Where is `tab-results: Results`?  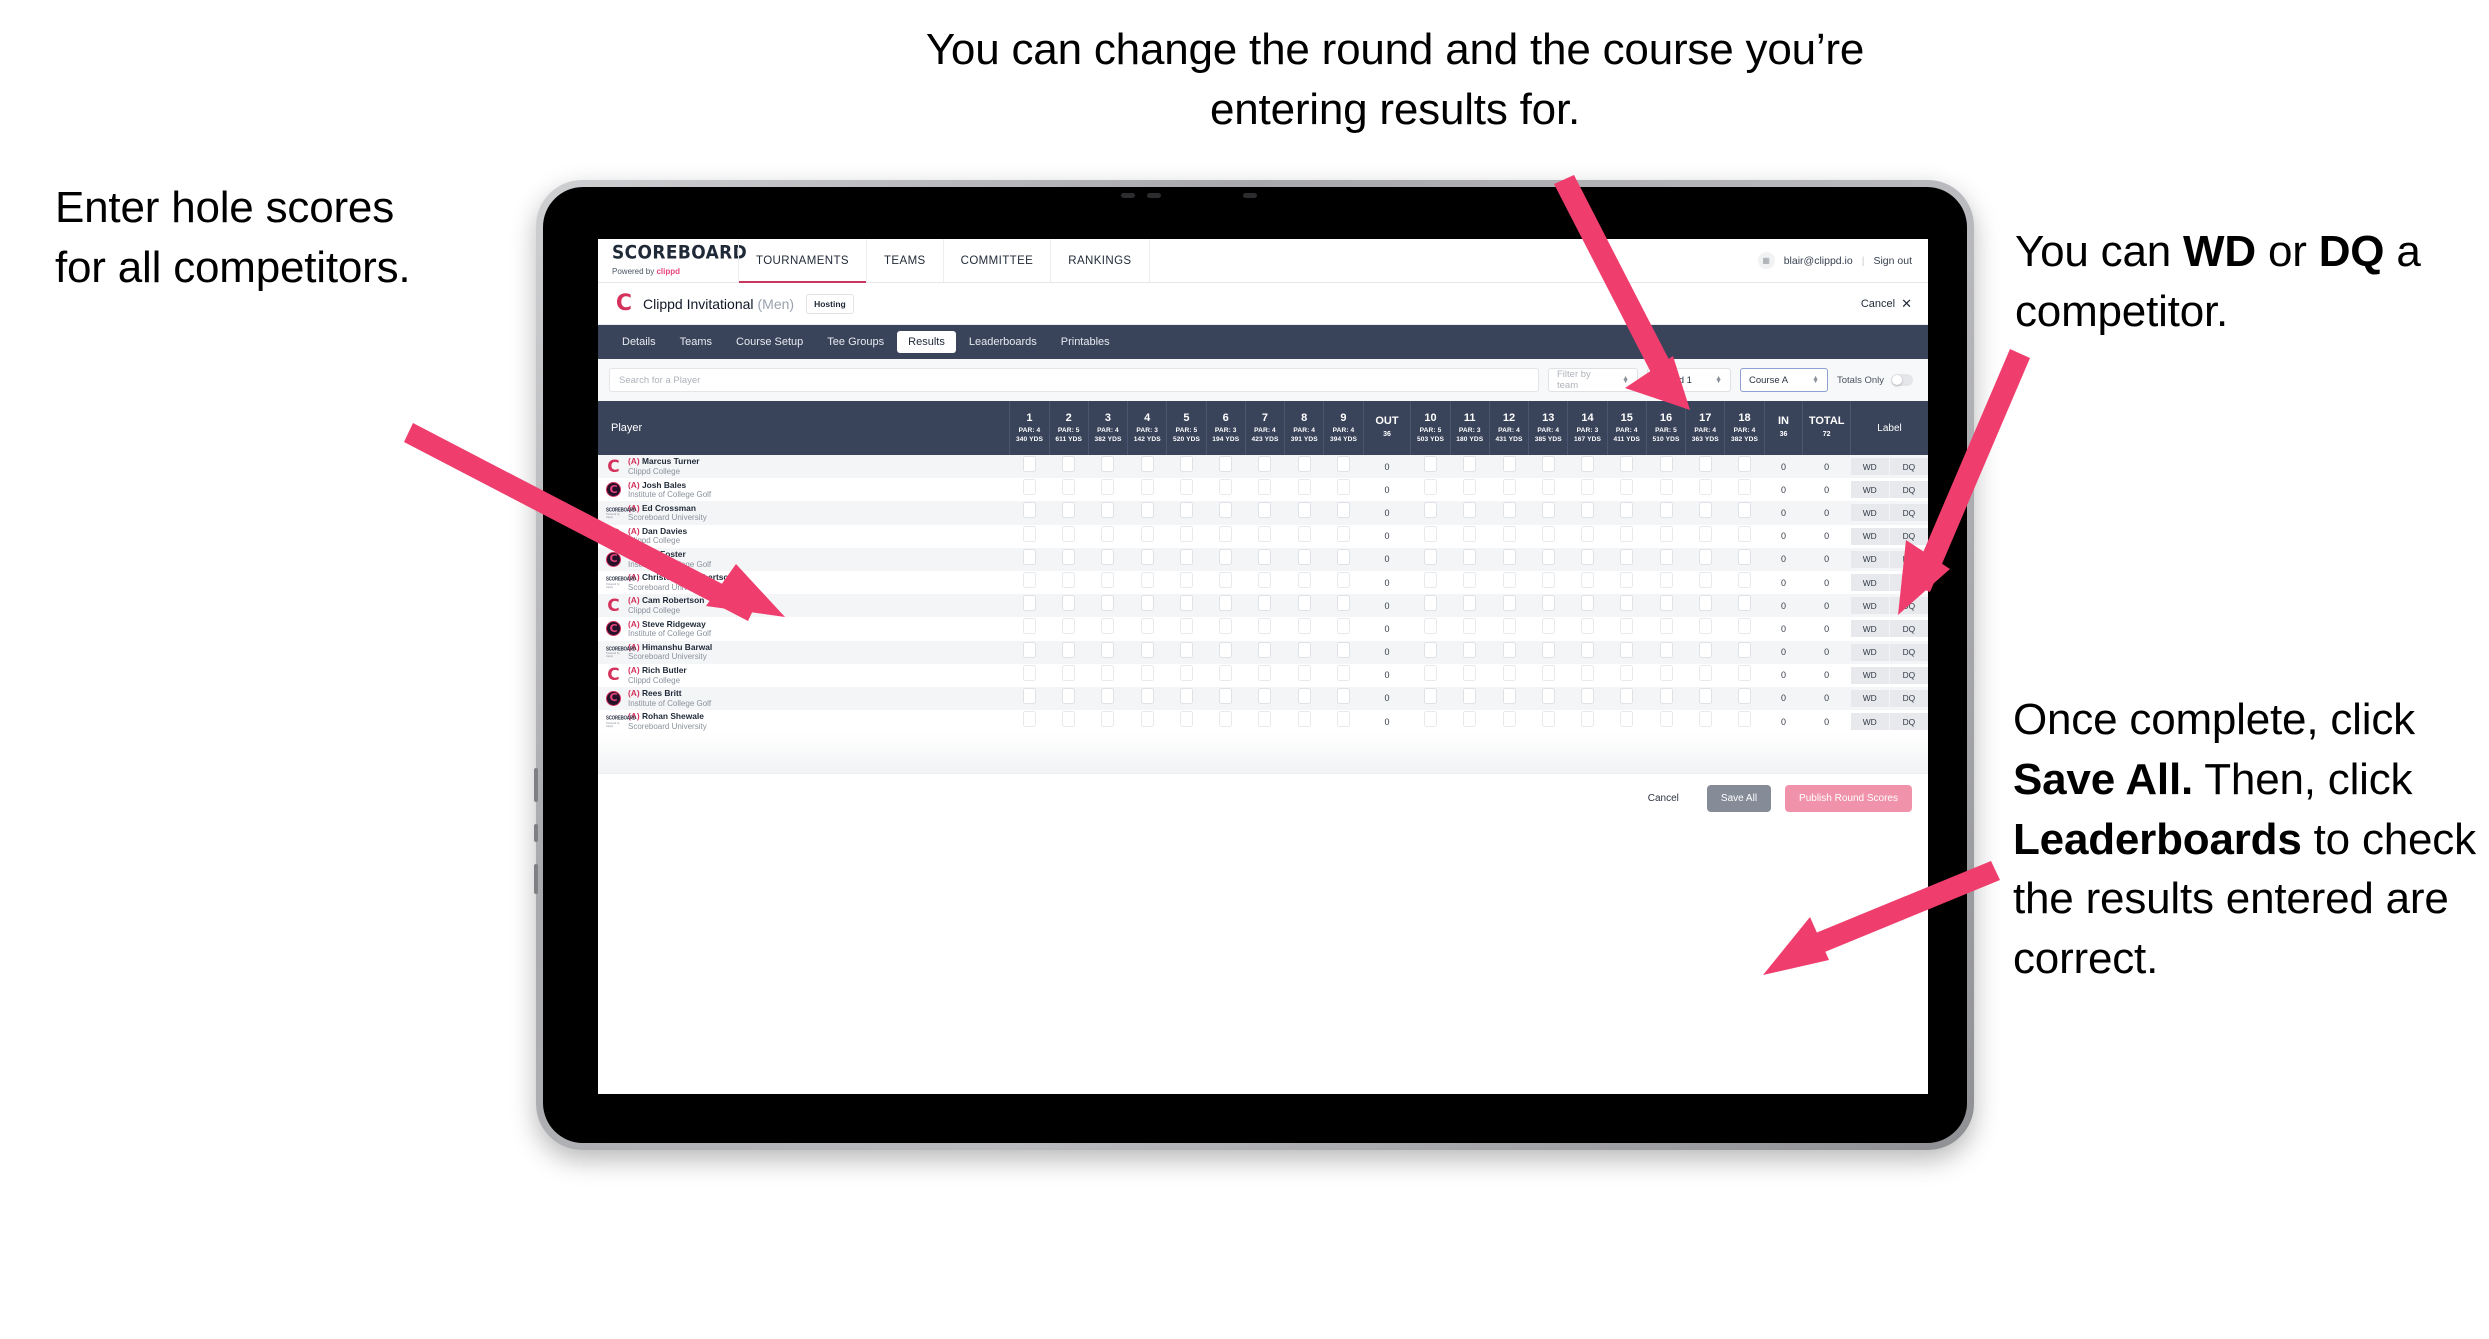 tab-results: Results is located at coordinates (926, 342).